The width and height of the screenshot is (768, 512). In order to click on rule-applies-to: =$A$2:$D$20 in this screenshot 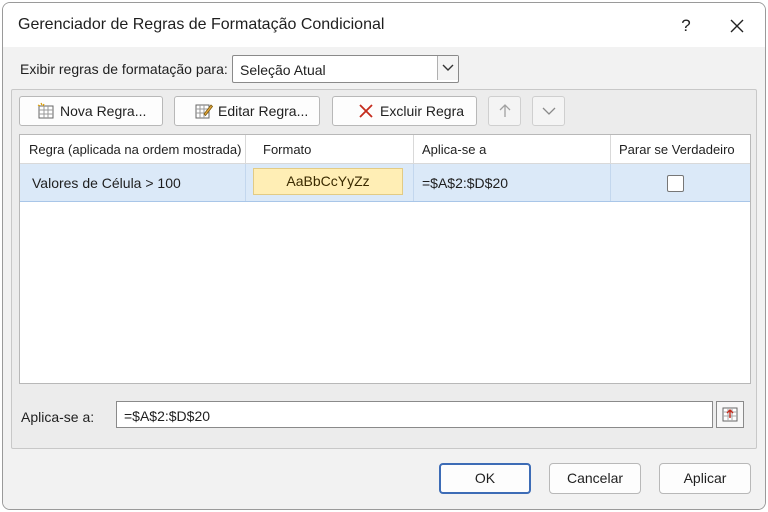, I will do `click(465, 183)`.